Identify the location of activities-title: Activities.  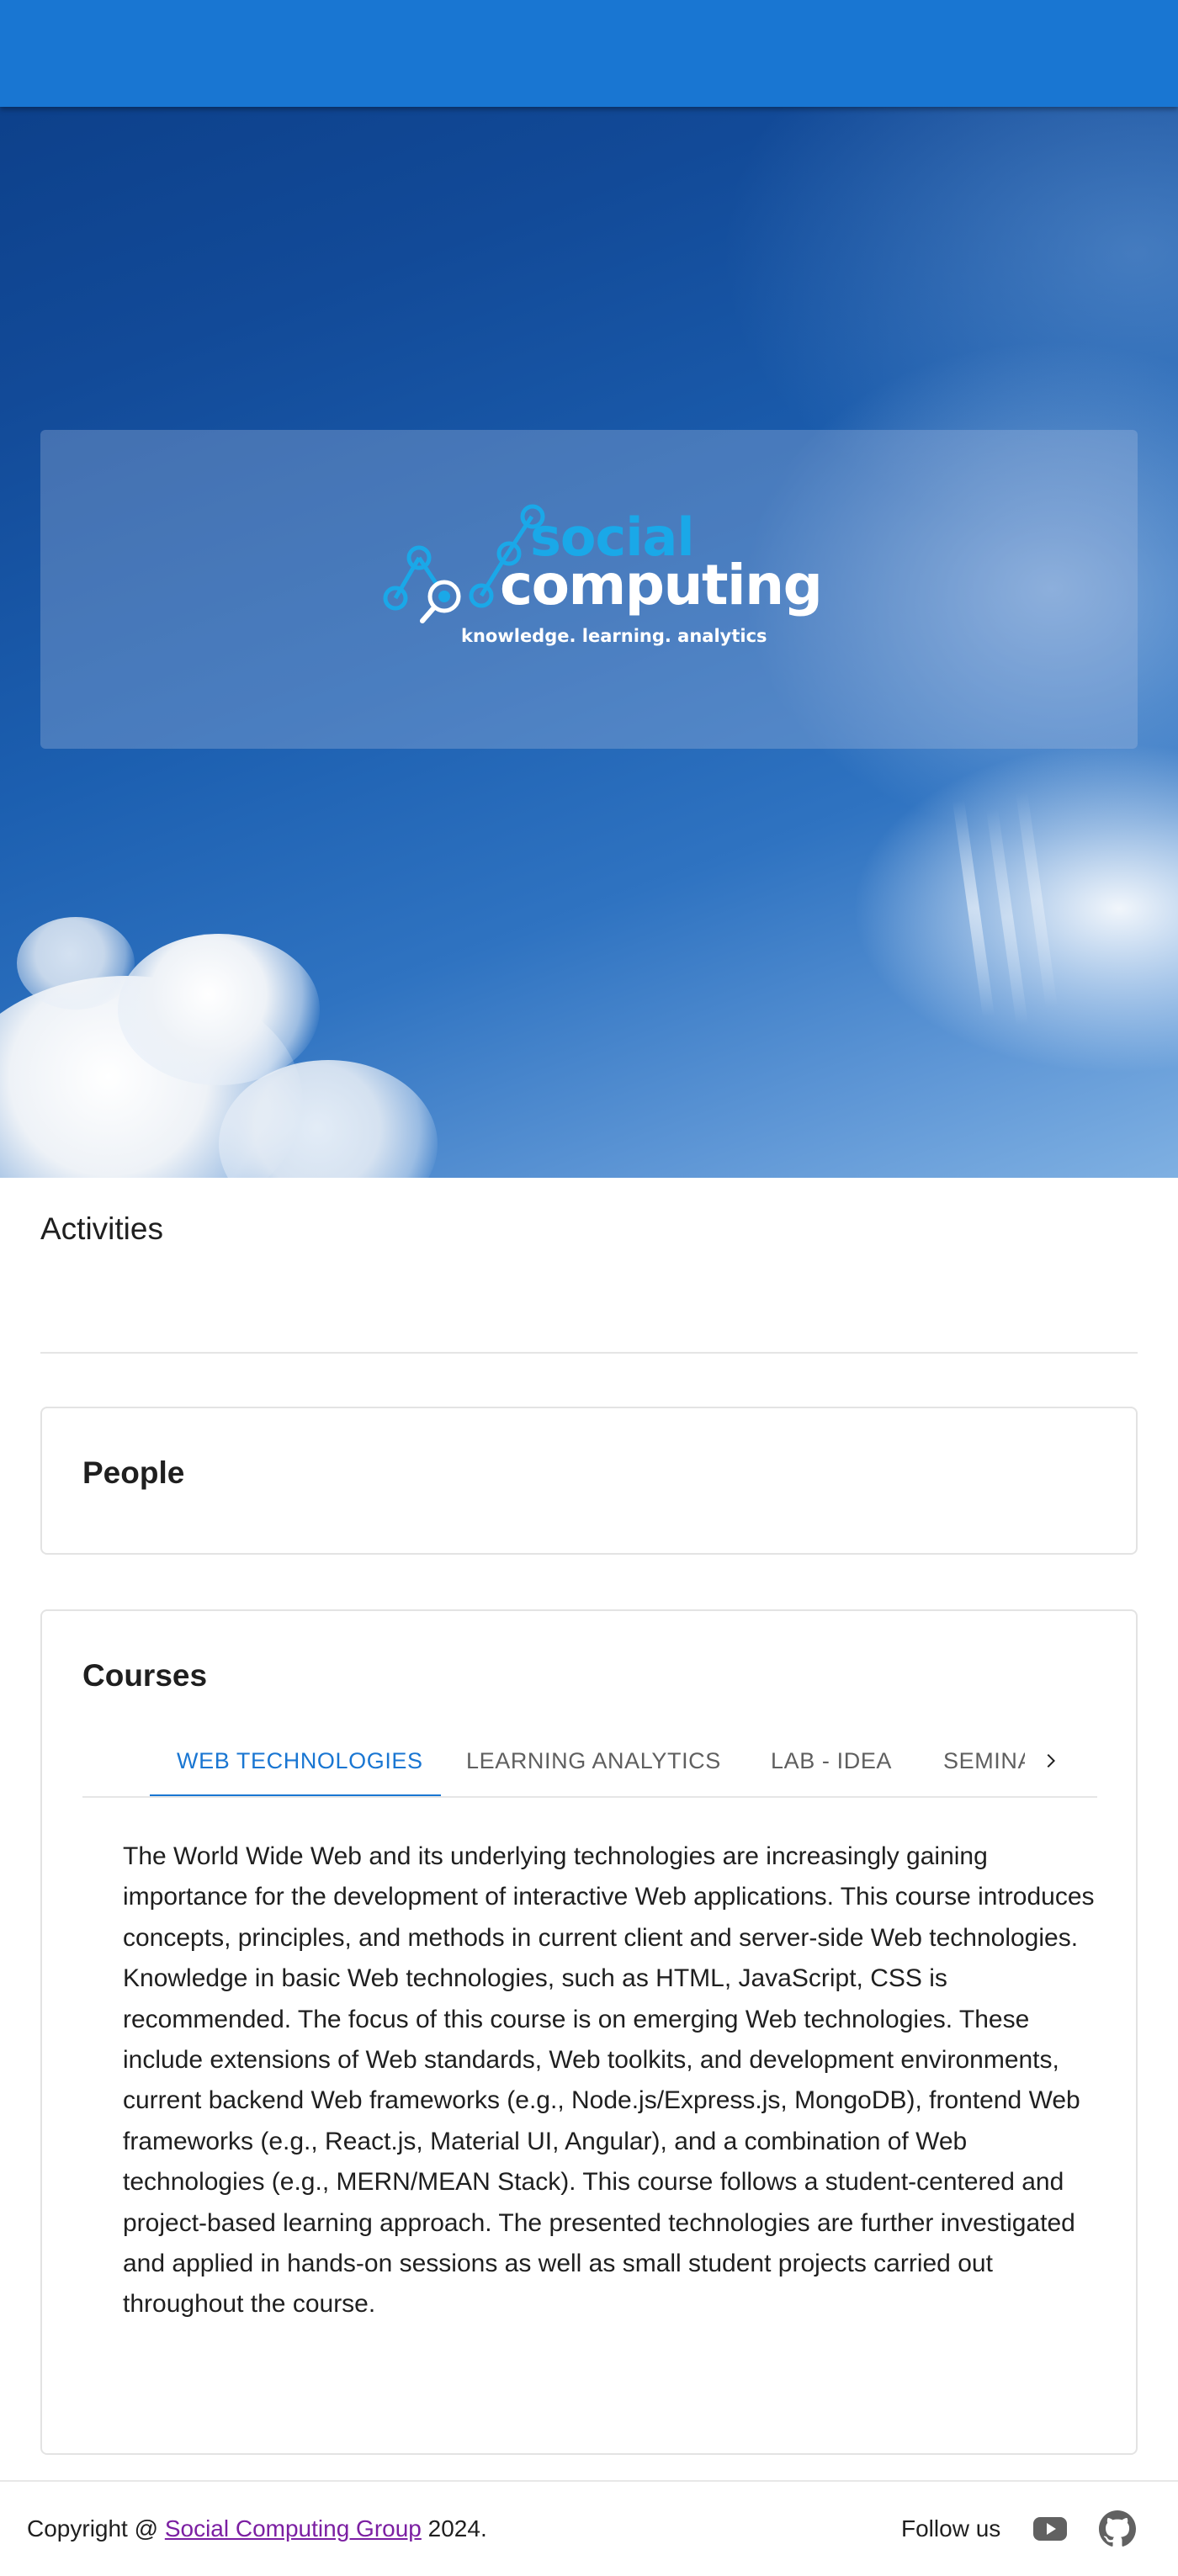
(101, 1228).